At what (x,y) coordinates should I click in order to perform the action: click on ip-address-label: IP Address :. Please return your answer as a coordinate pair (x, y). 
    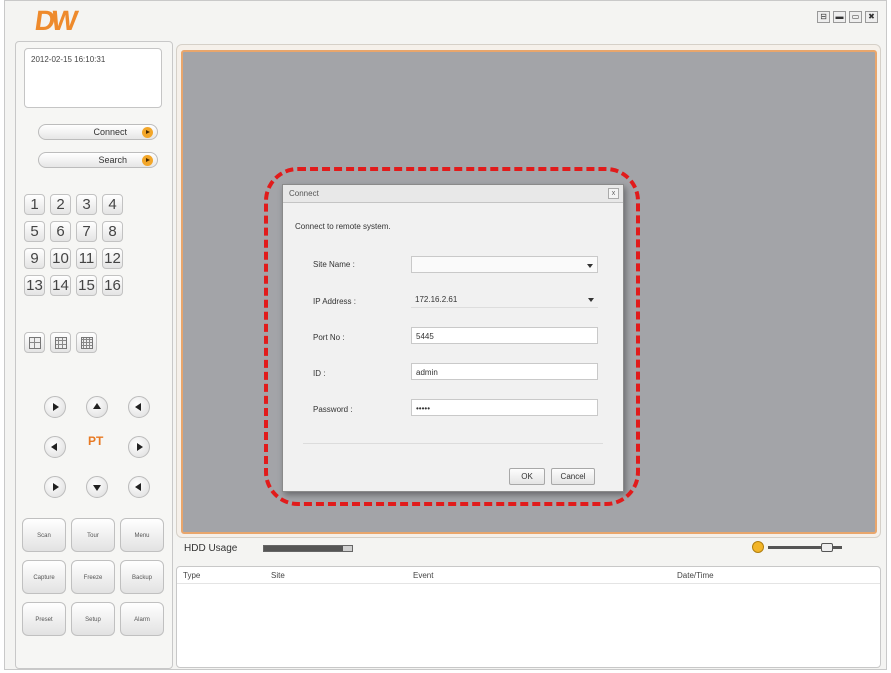
    Looking at the image, I should click on (334, 301).